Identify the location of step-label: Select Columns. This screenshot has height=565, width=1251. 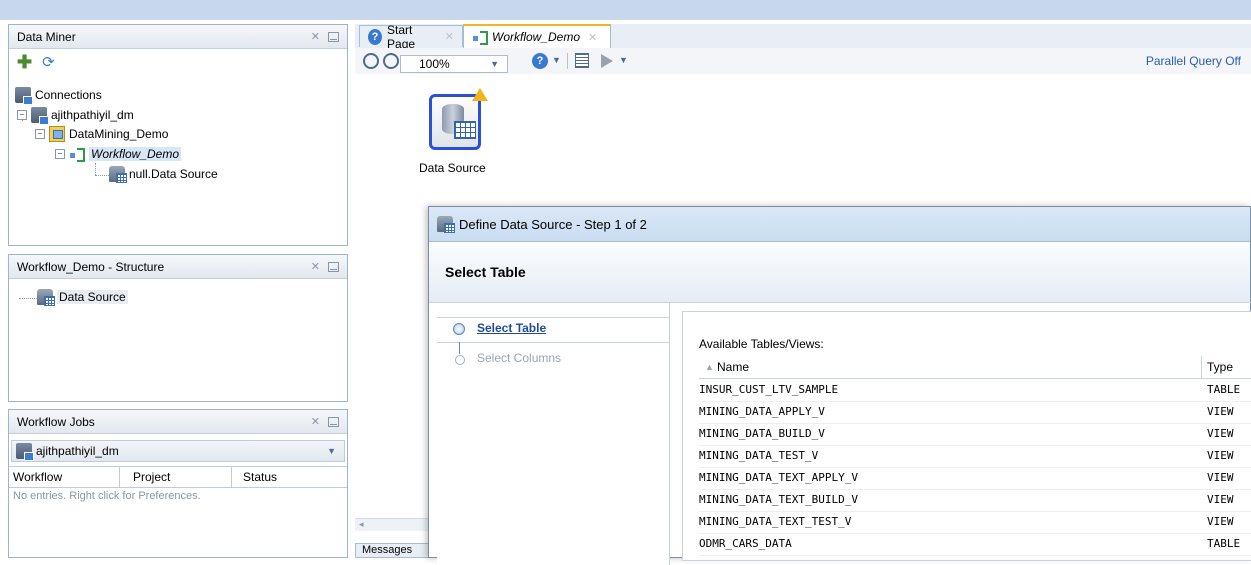
(519, 358).